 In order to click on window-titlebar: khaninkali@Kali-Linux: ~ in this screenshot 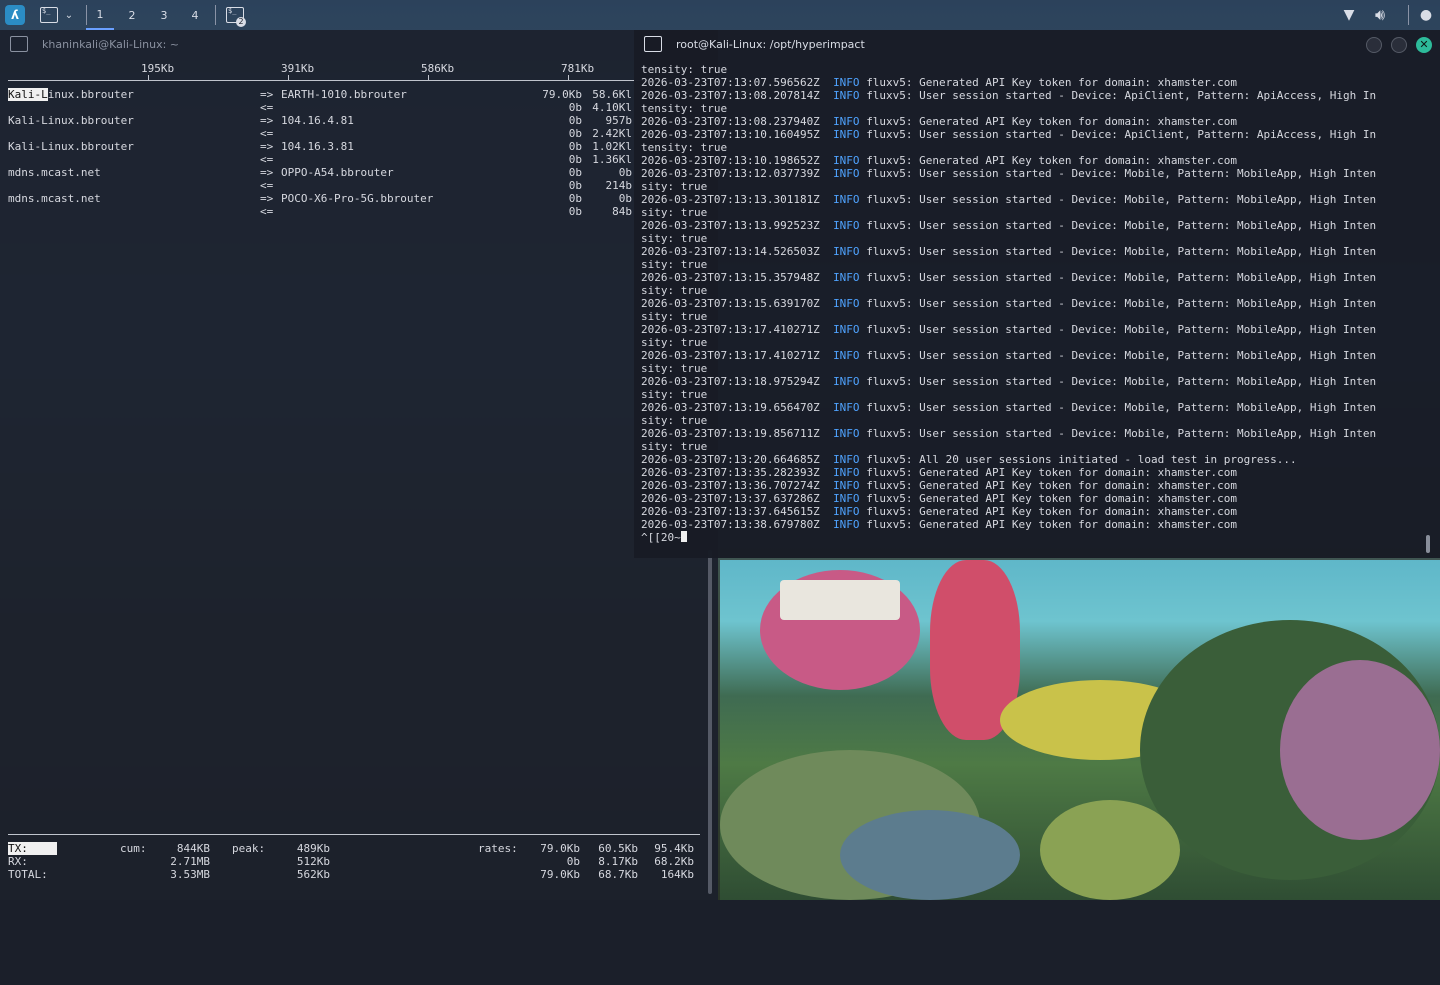, I will do `click(359, 44)`.